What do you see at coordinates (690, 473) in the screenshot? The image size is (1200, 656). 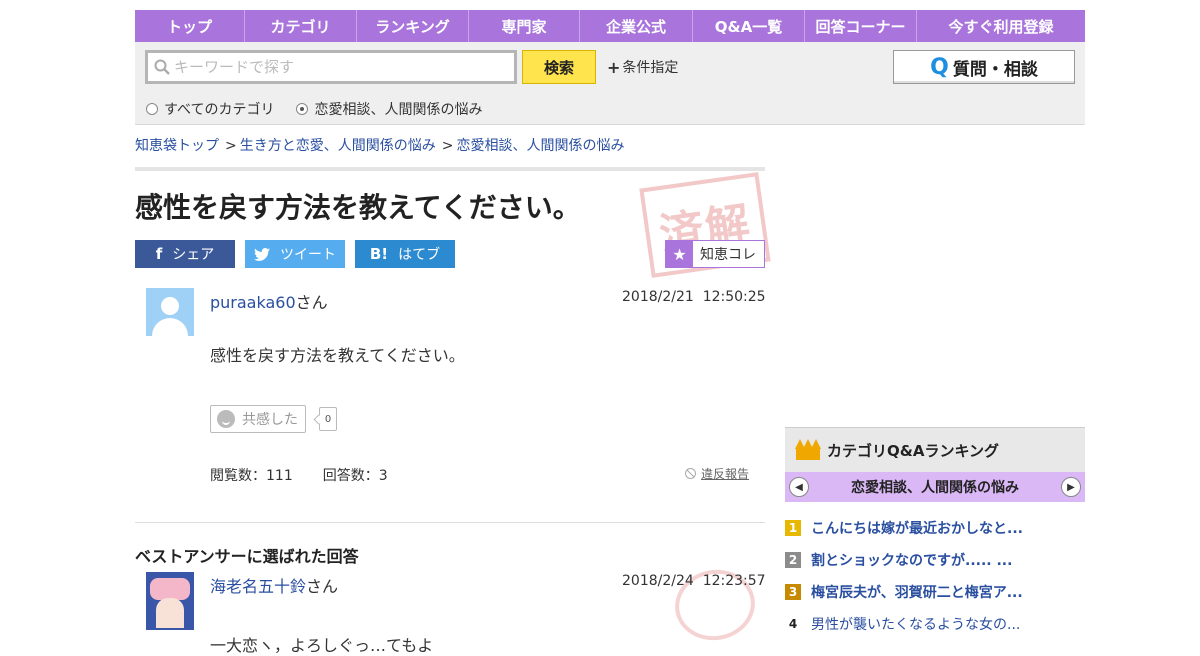 I see `ban-icon` at bounding box center [690, 473].